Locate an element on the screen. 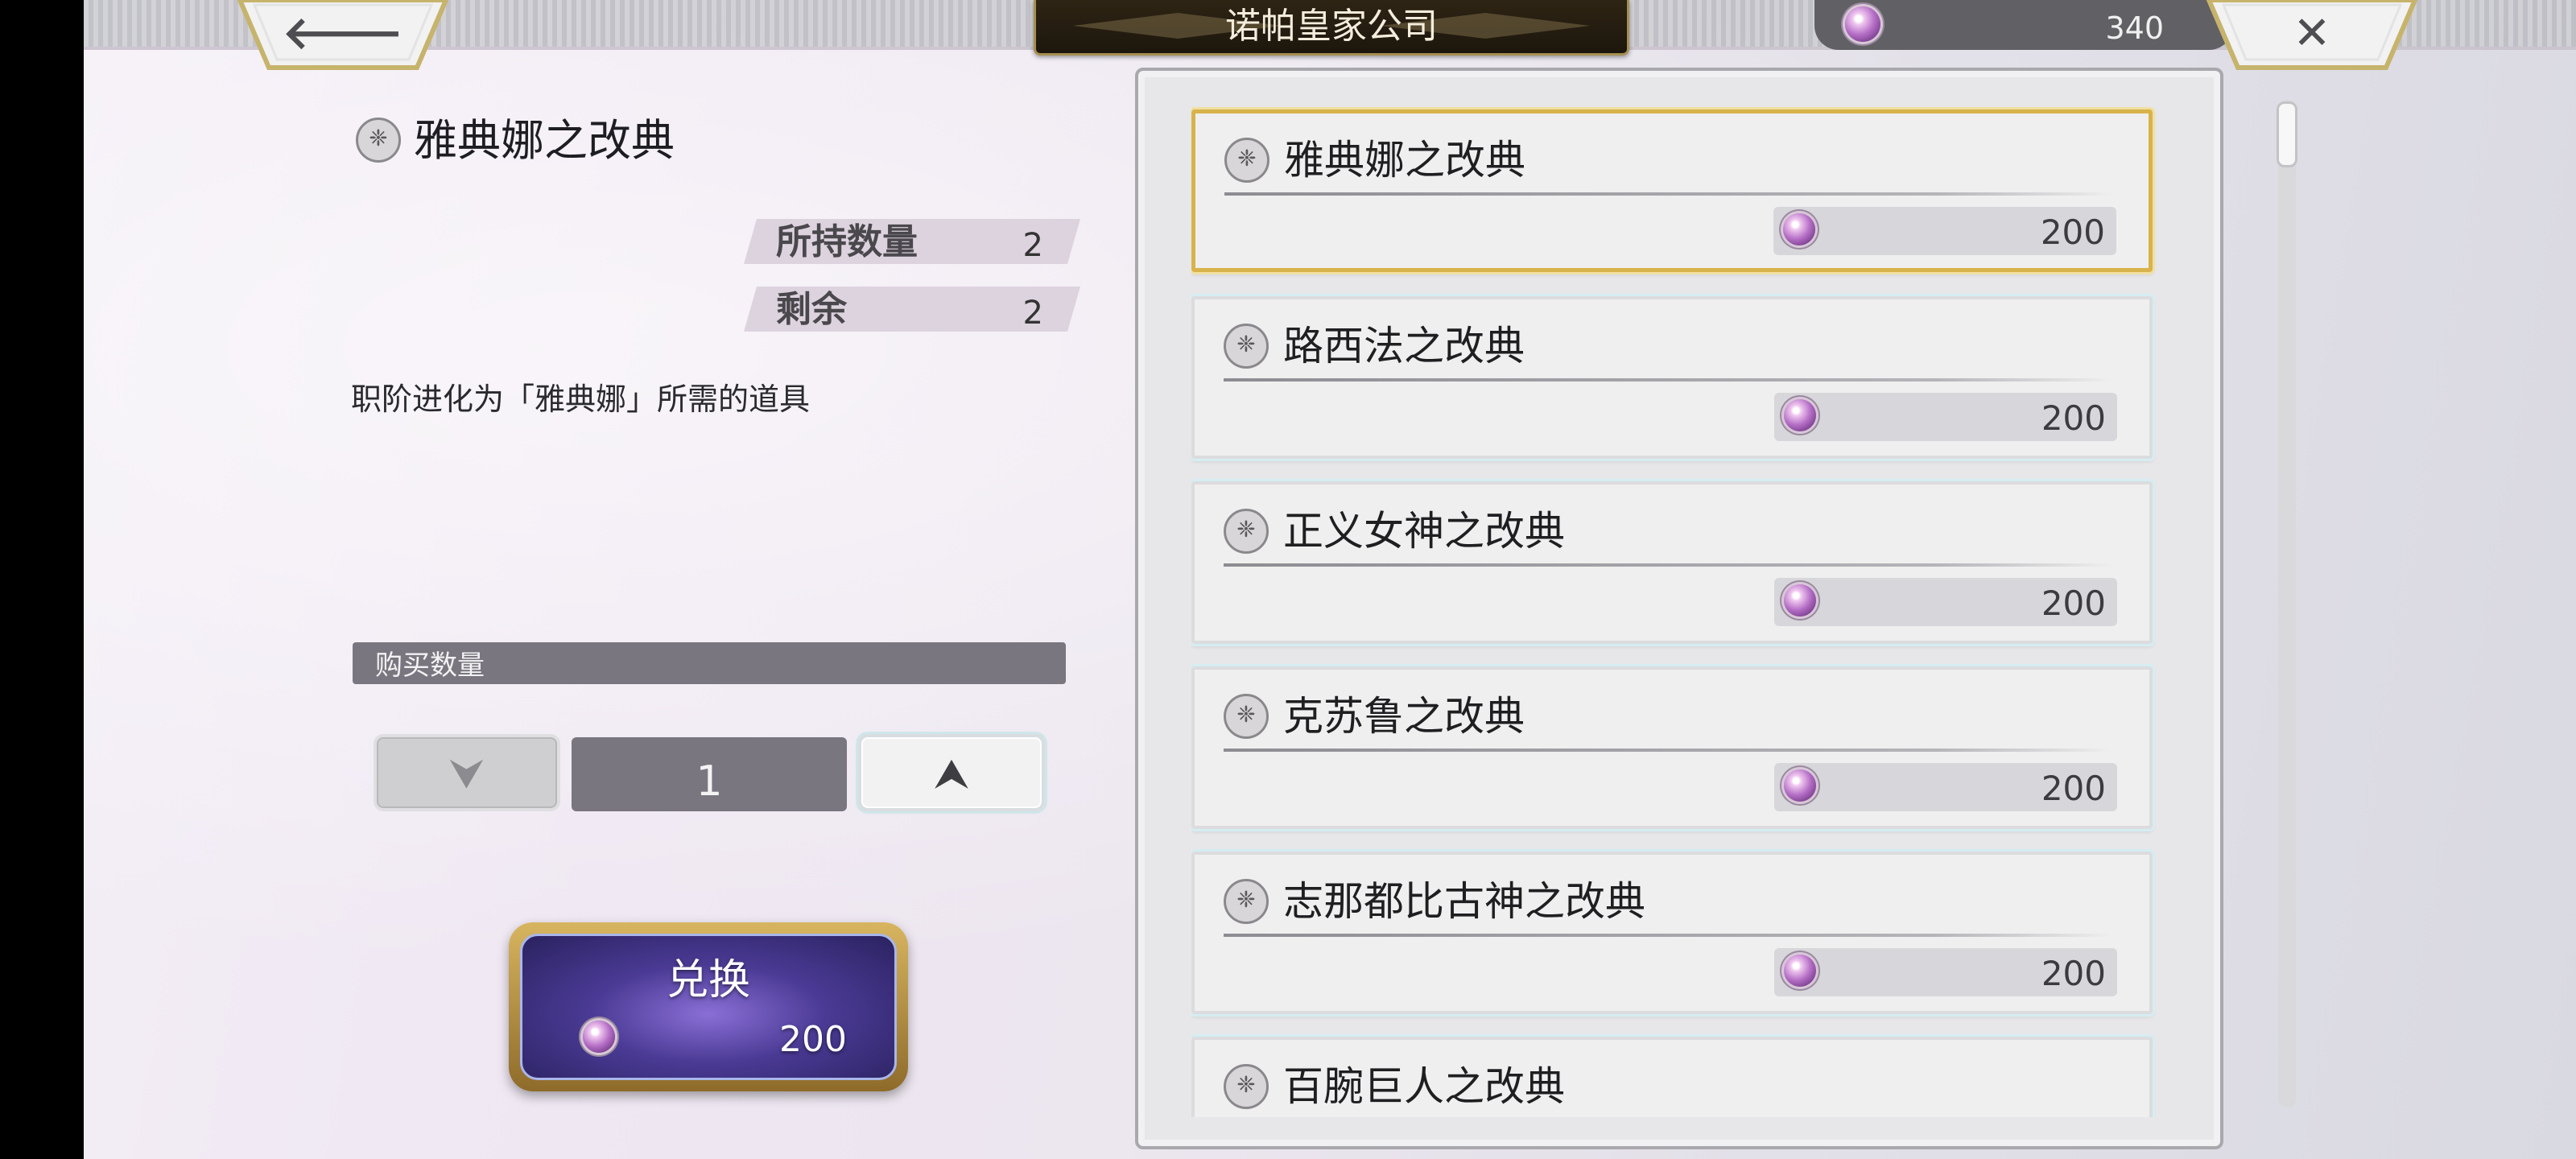 Image resolution: width=2576 pixels, height=1159 pixels. list-item-name: 正义女神之改典 is located at coordinates (1424, 531).